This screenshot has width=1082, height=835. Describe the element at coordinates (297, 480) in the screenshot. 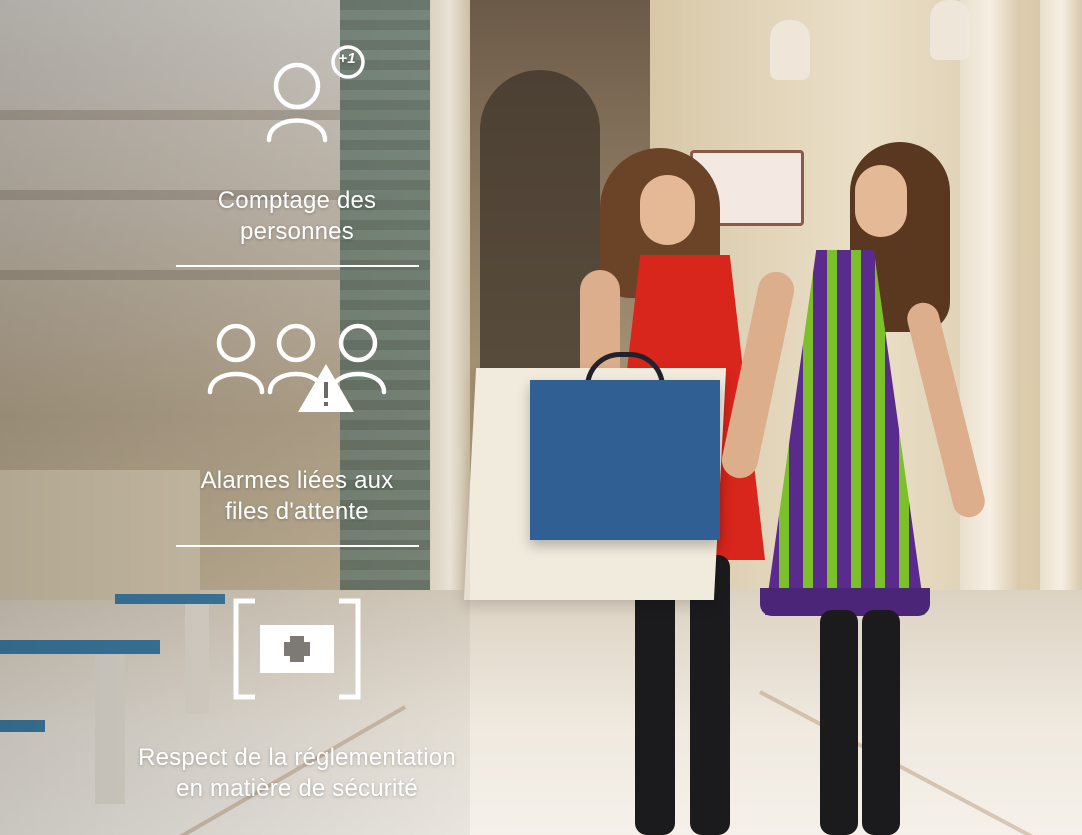

I see `feature-label-line1: Alarmes liées aux` at that location.